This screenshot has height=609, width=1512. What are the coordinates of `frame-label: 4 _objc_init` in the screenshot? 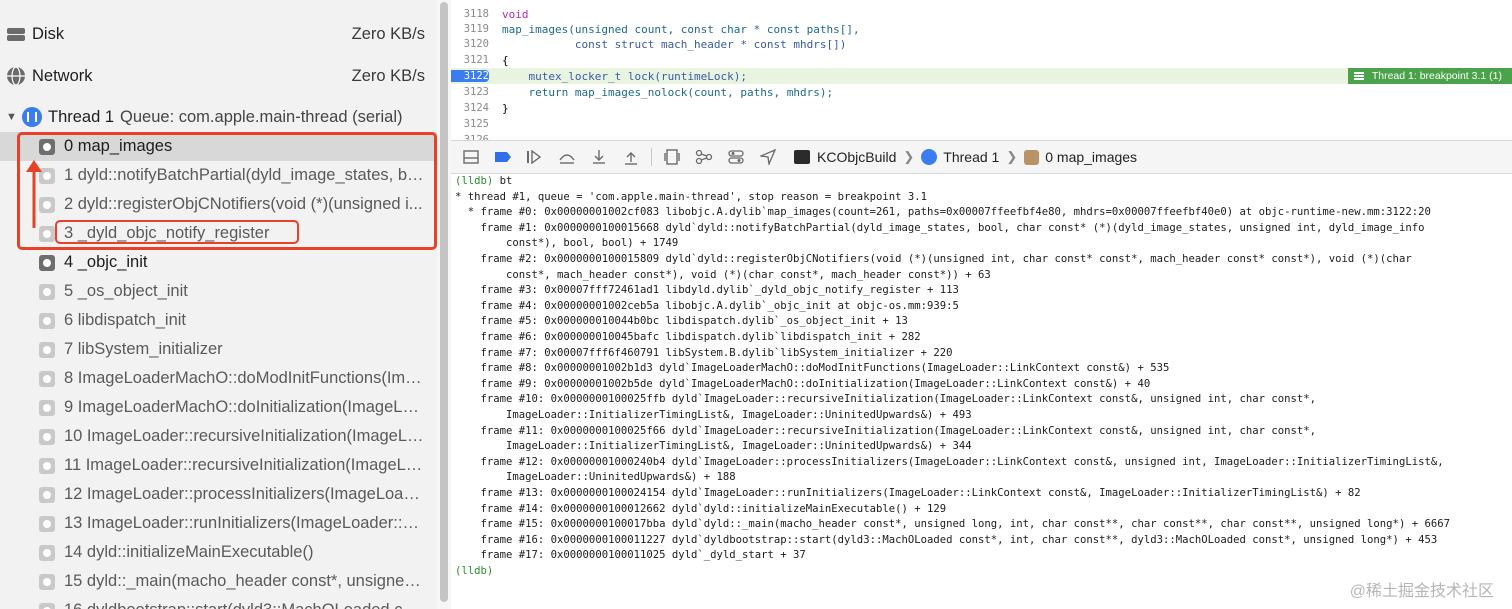 It's located at (106, 262).